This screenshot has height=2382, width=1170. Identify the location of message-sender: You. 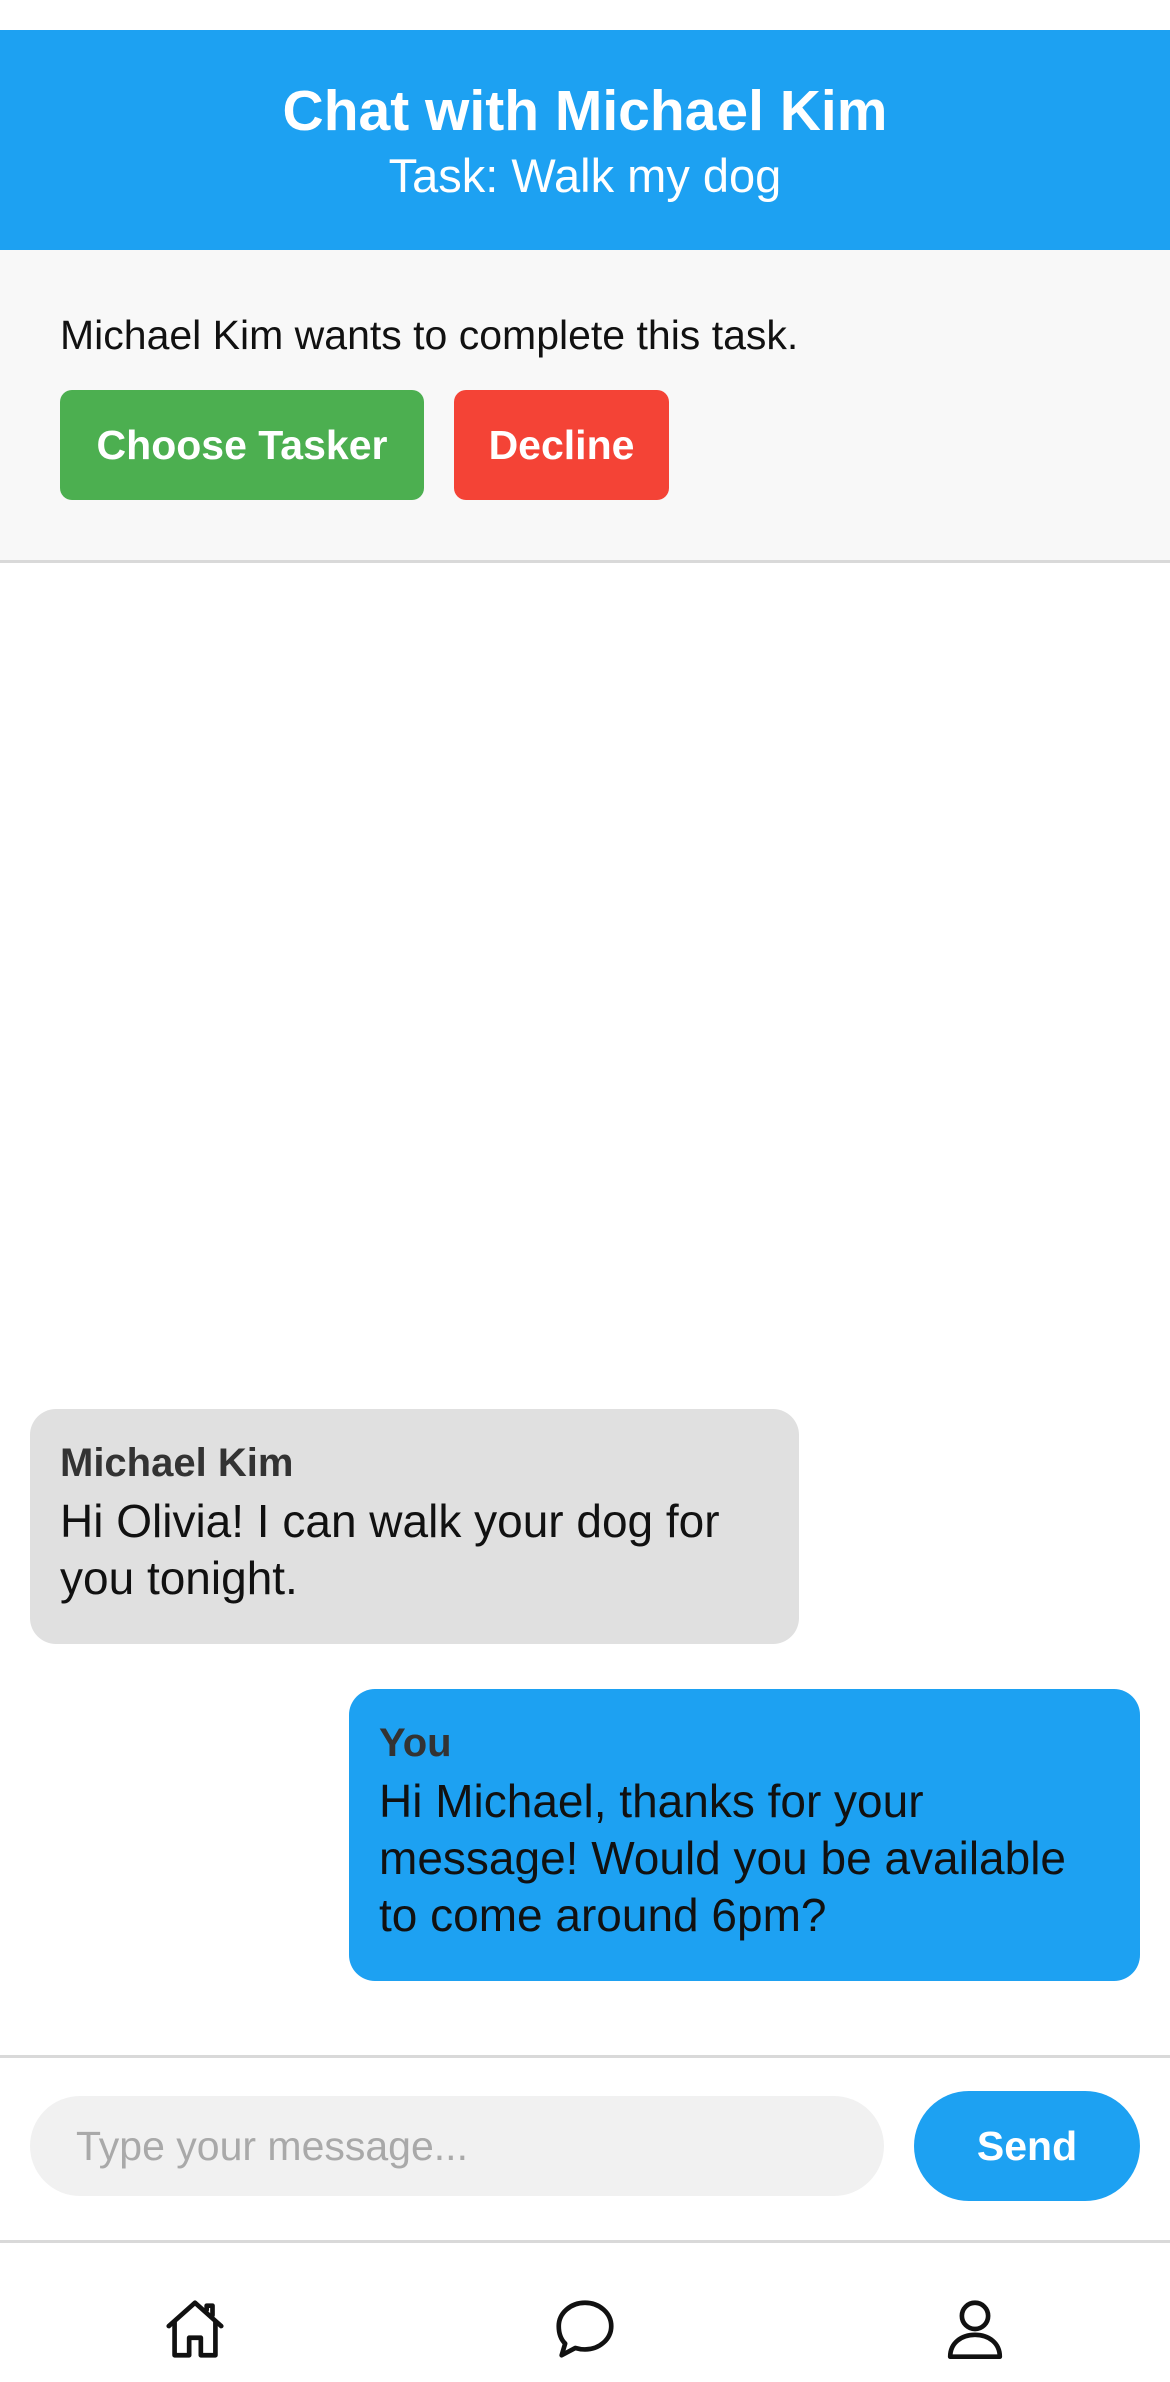
(415, 1743).